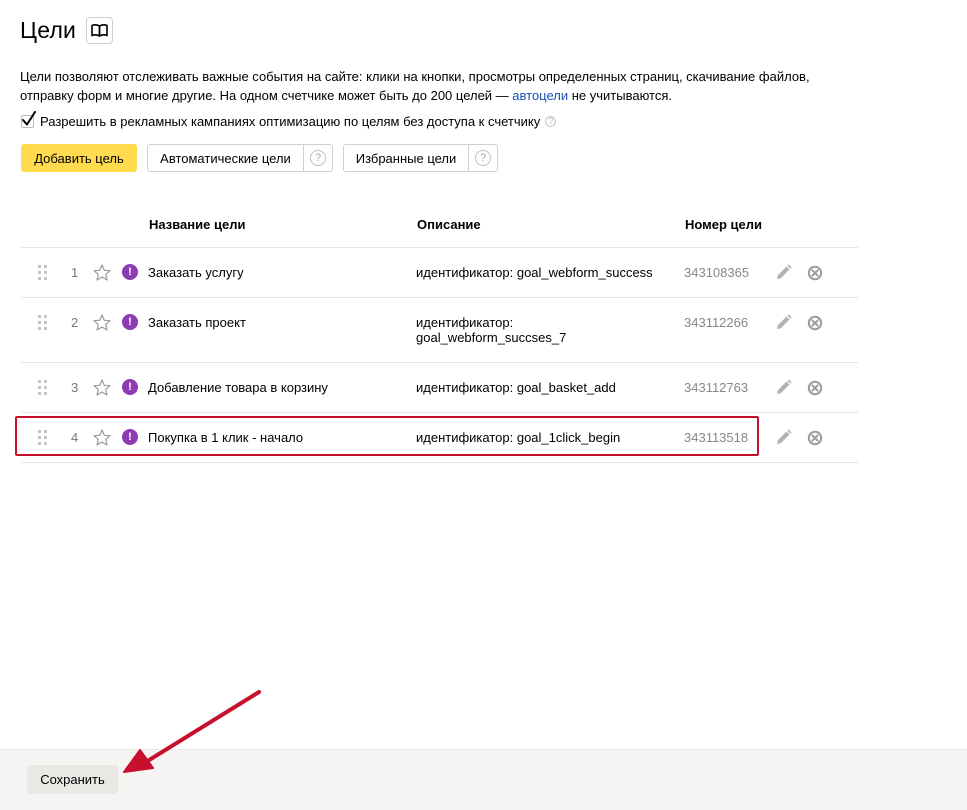 The image size is (967, 810). I want to click on goal-description: идентификатор: goal_webform_success, so click(541, 272).